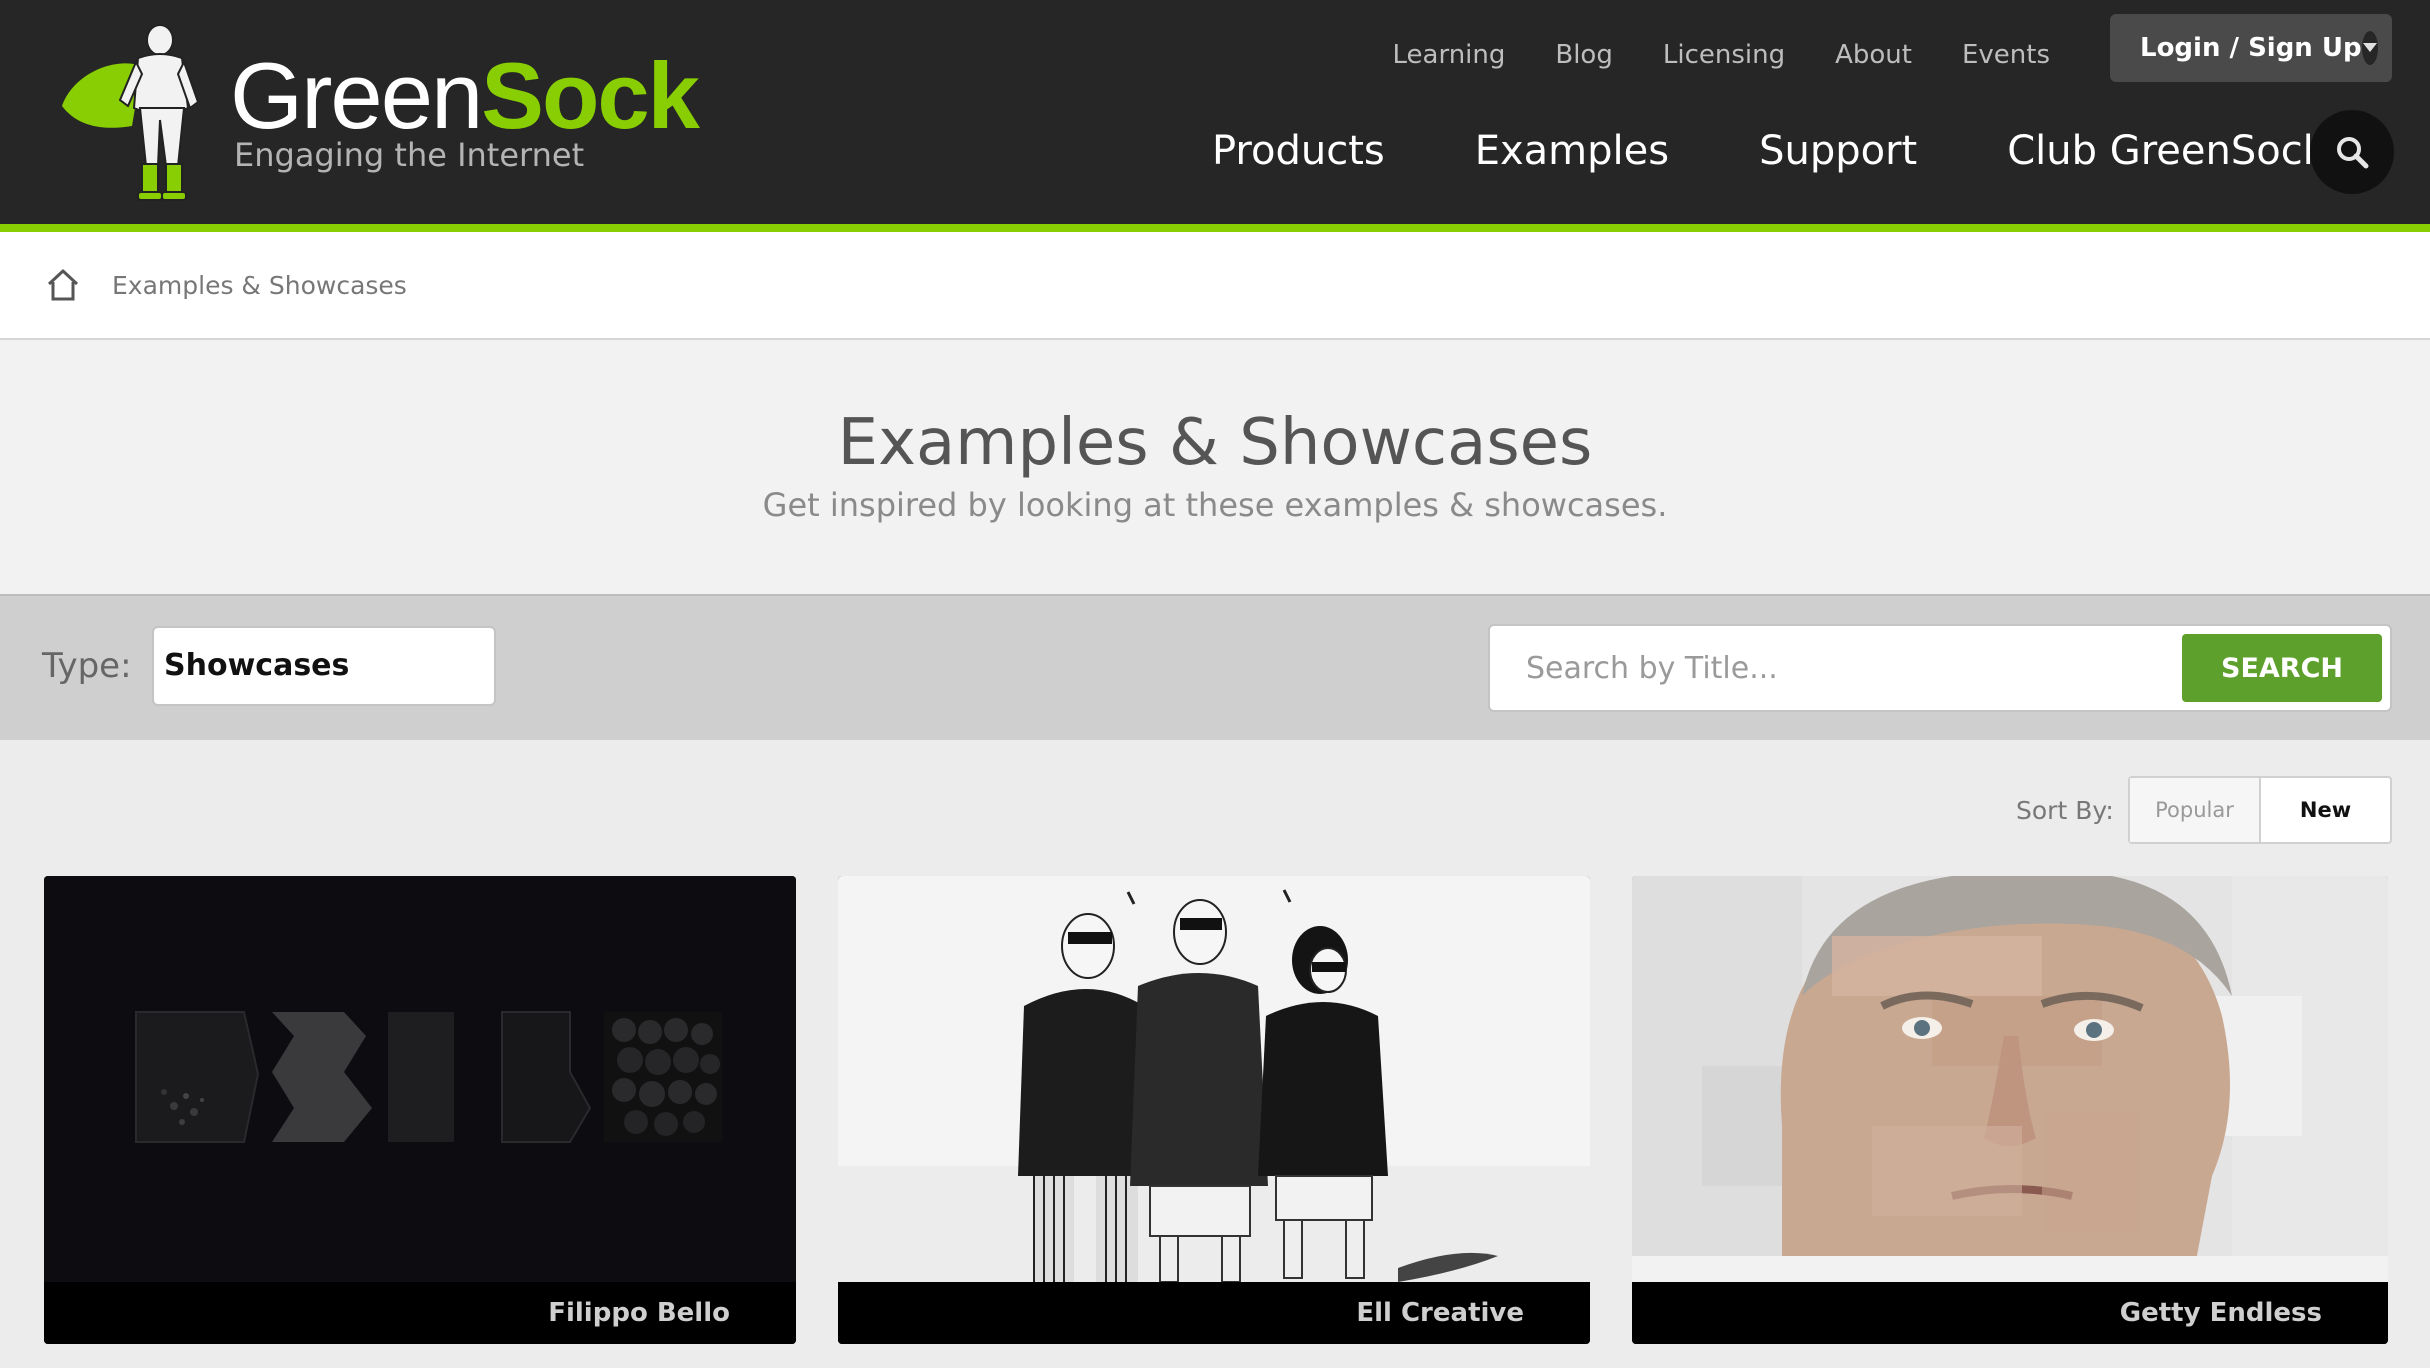 The image size is (2430, 1368). I want to click on search-icon, so click(2353, 153).